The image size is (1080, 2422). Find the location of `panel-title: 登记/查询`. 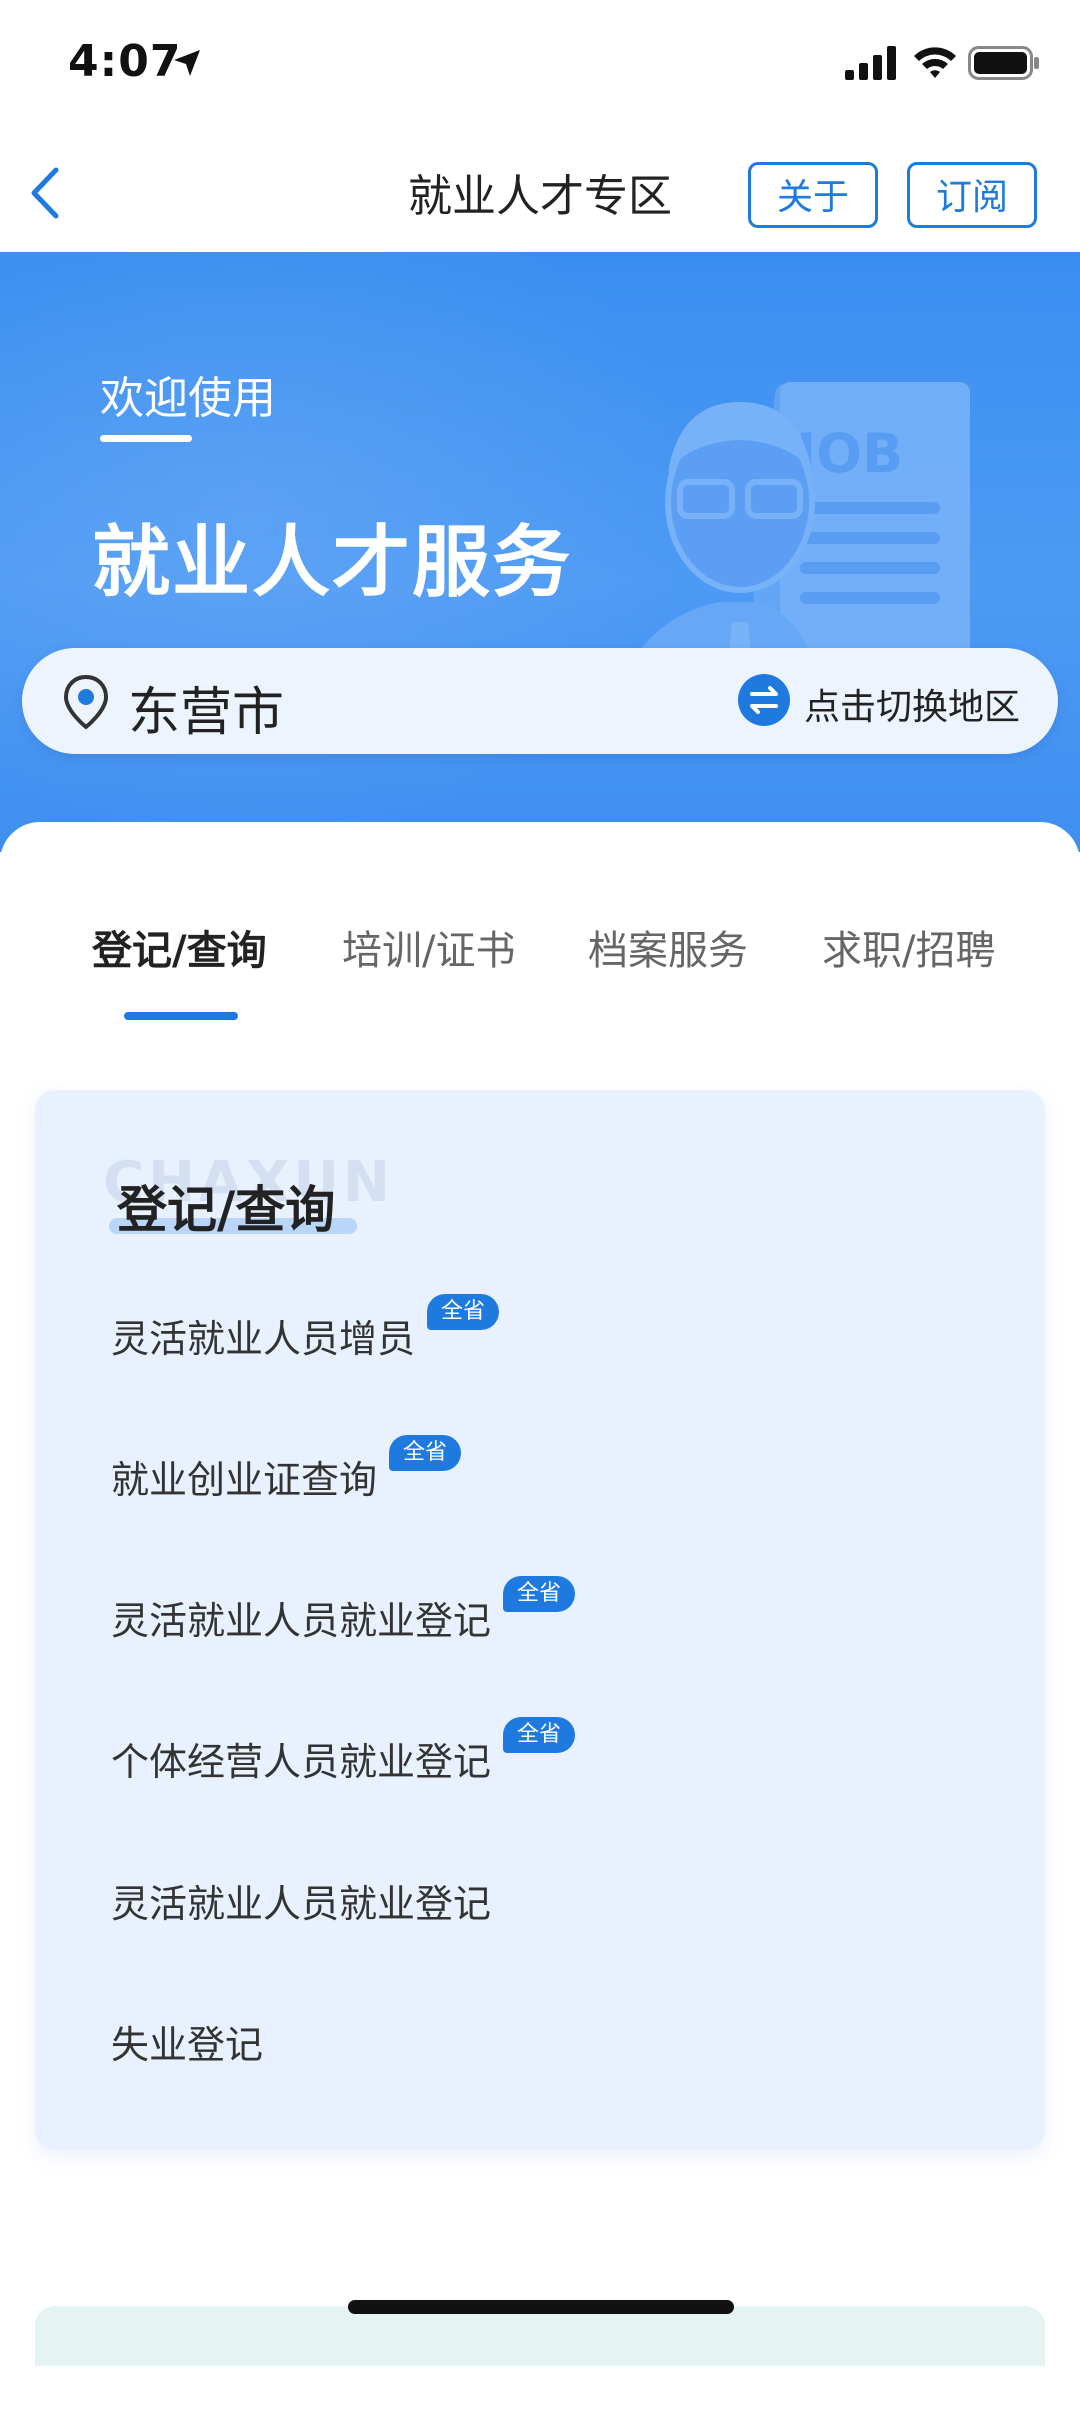

panel-title: 登记/查询 is located at coordinates (226, 1210).